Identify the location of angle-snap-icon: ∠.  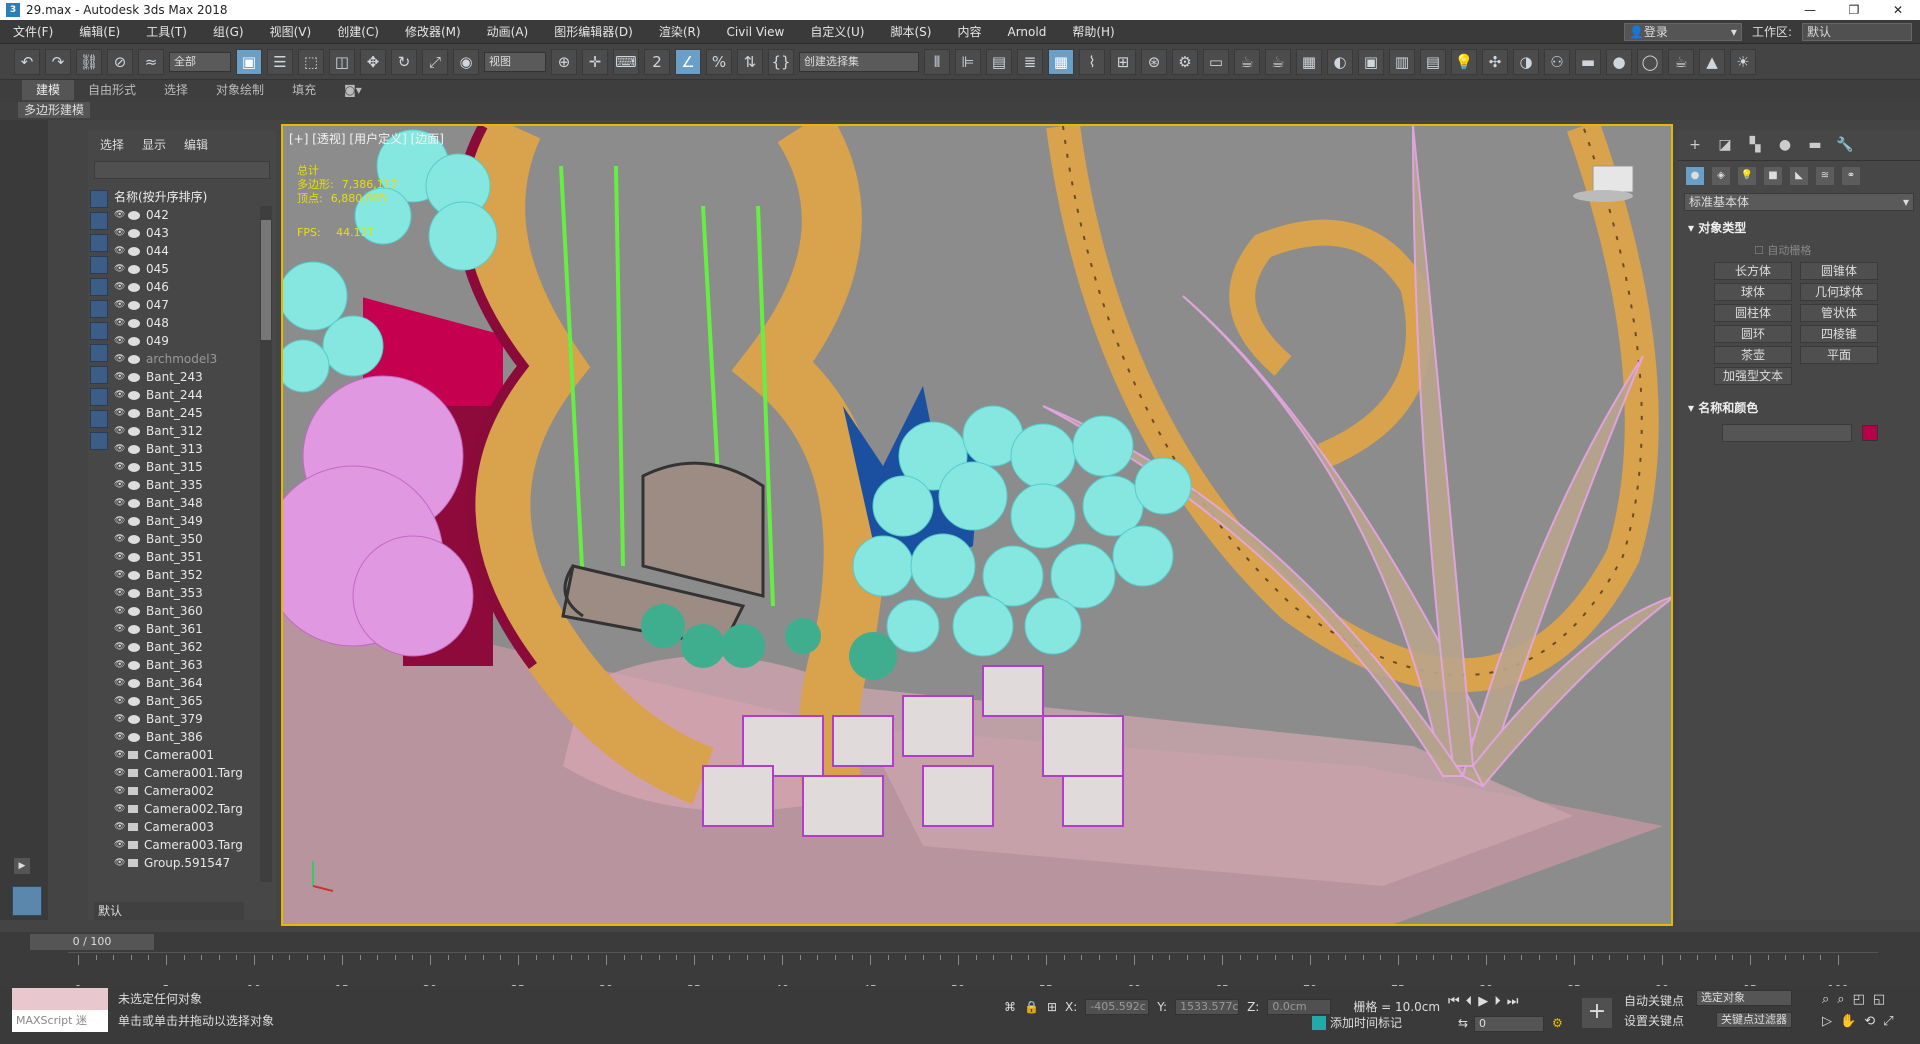
(688, 61).